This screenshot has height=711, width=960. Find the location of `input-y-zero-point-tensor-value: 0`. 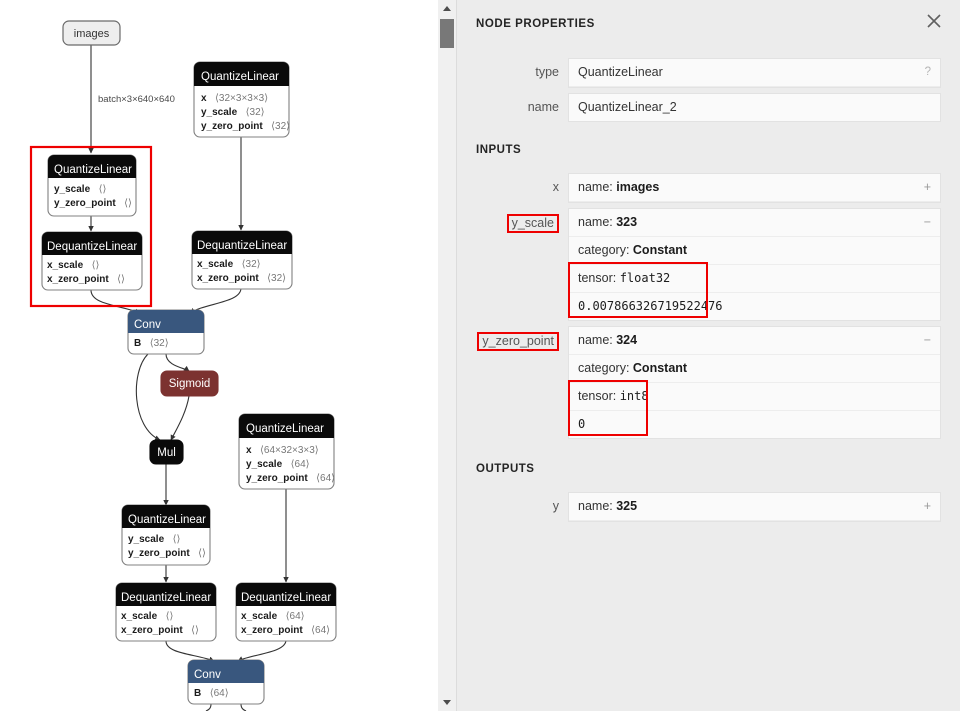

input-y-zero-point-tensor-value: 0 is located at coordinates (582, 424).